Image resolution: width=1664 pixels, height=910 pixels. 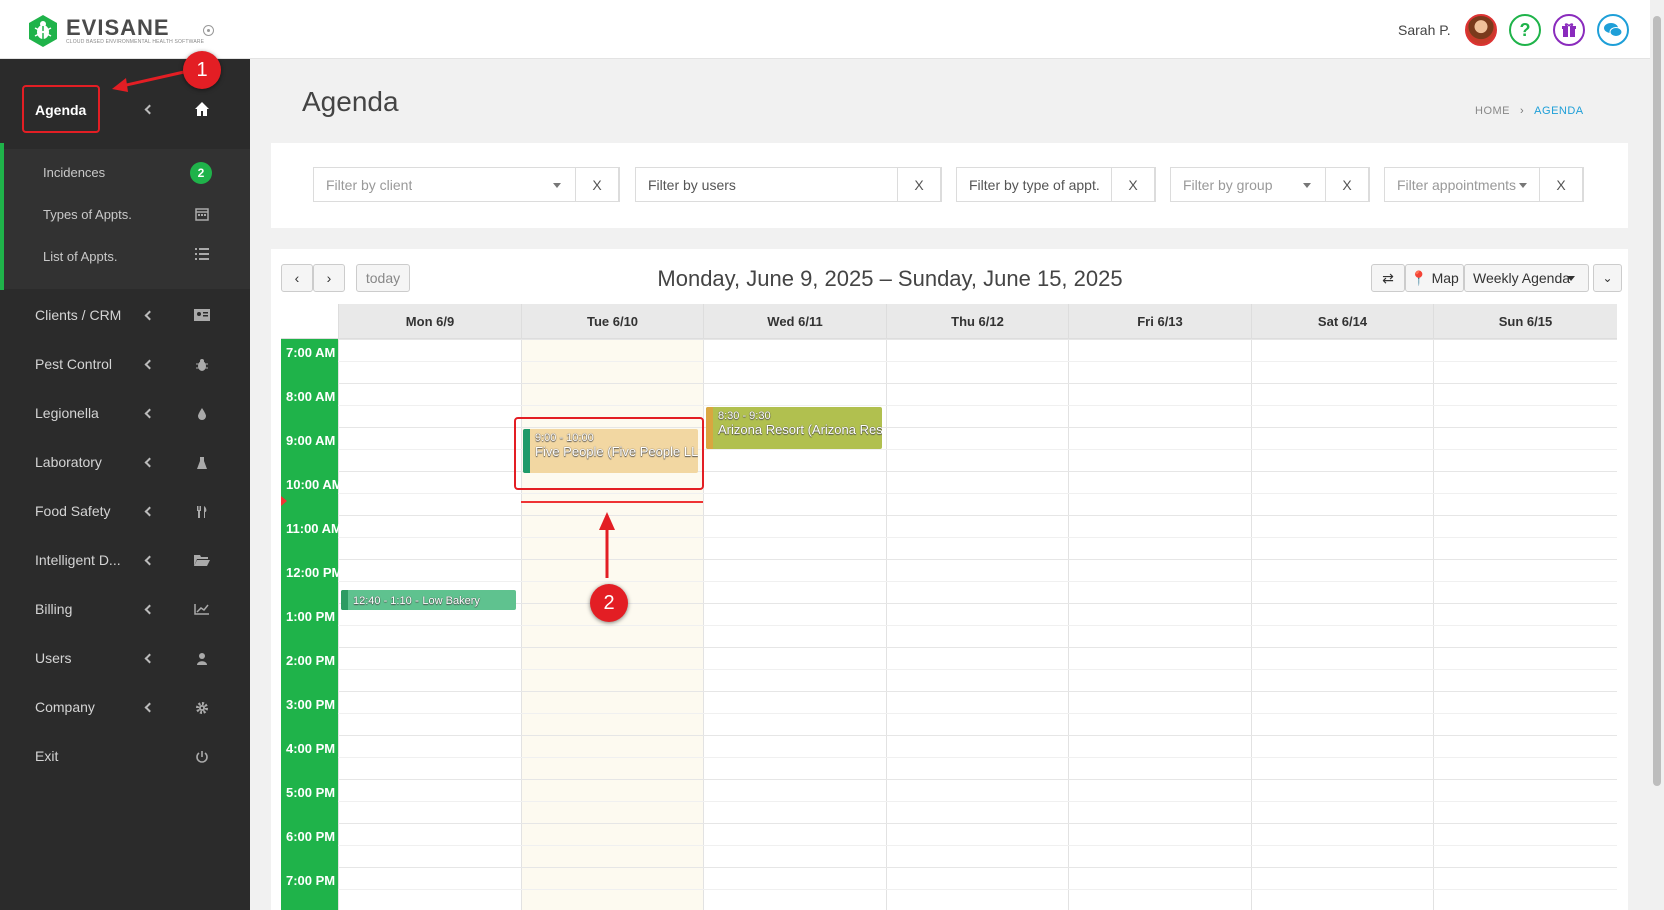 I want to click on map-pin-icon: 📍, so click(x=1419, y=277).